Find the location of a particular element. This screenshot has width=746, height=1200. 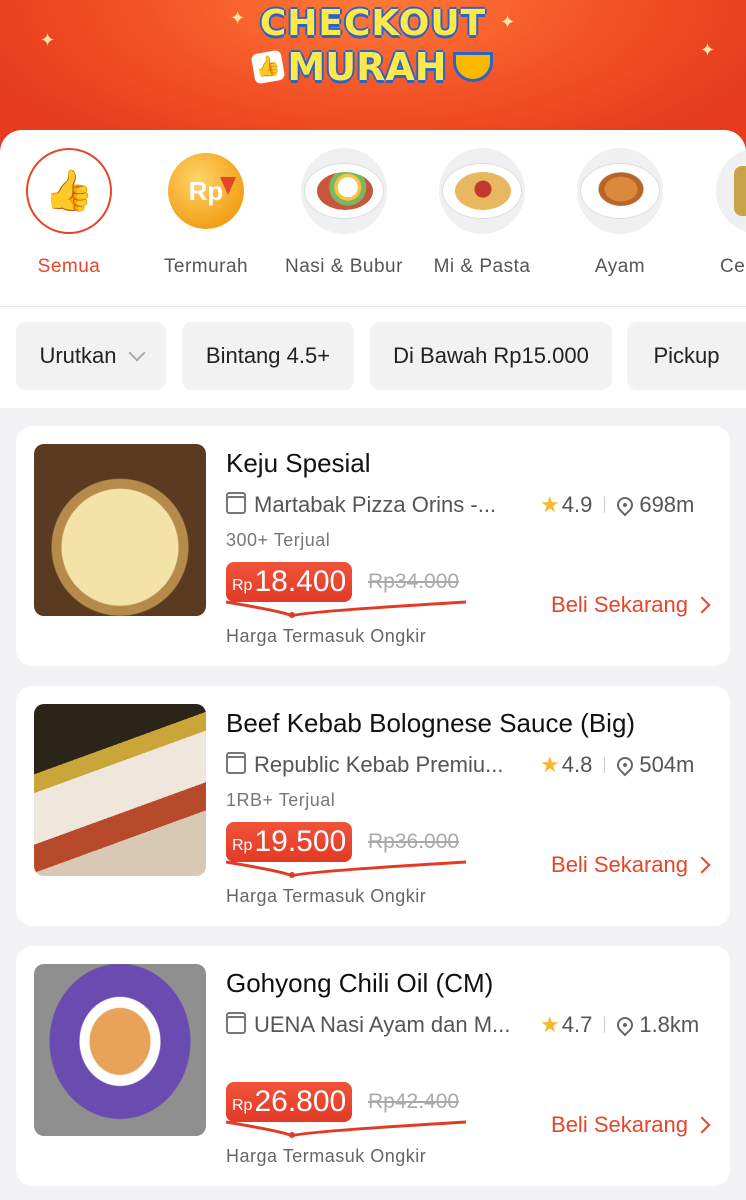

category-label: Nasi & Bubur is located at coordinates (344, 266).